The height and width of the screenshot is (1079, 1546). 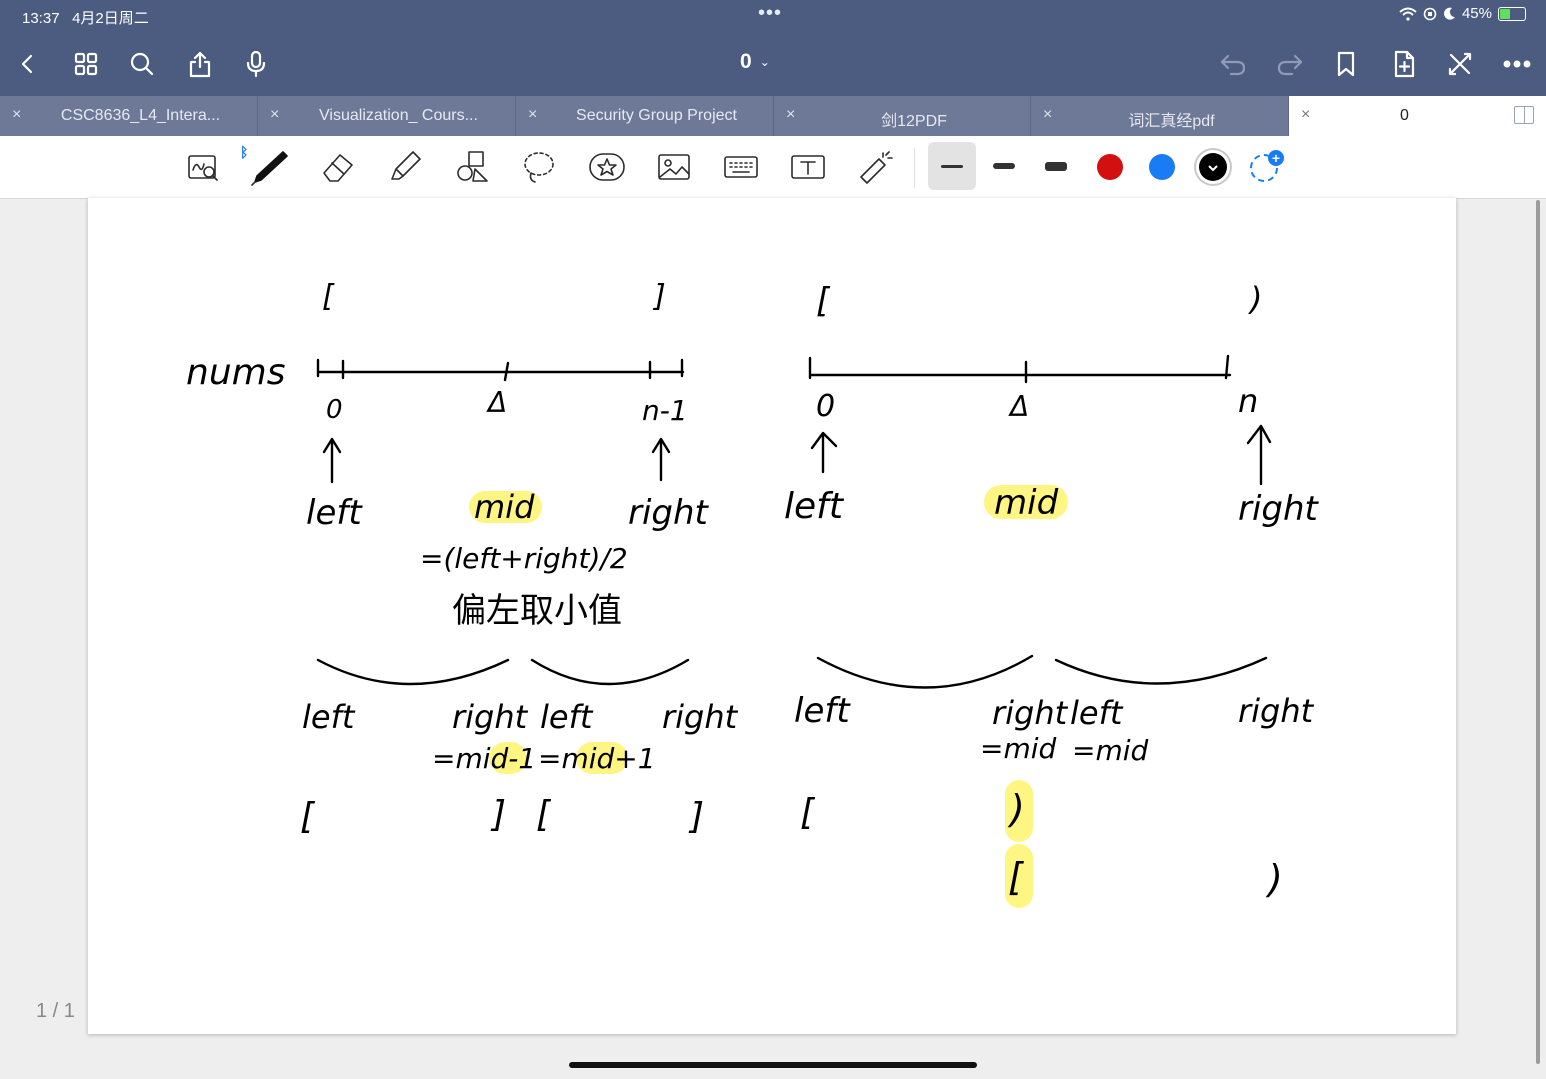 I want to click on document-title: 0 ⌄, so click(x=755, y=62).